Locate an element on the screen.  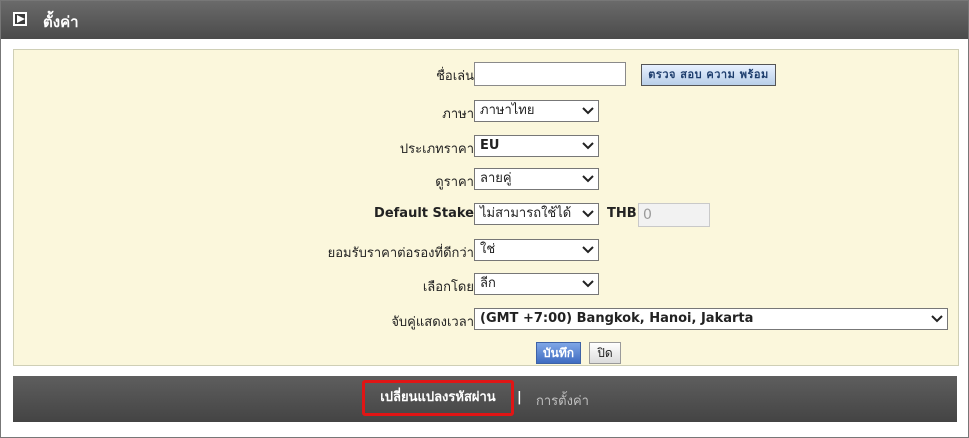
timezone-value: (GMT +7:00) Bangkok, Hanoi, Jakarta is located at coordinates (617, 318).